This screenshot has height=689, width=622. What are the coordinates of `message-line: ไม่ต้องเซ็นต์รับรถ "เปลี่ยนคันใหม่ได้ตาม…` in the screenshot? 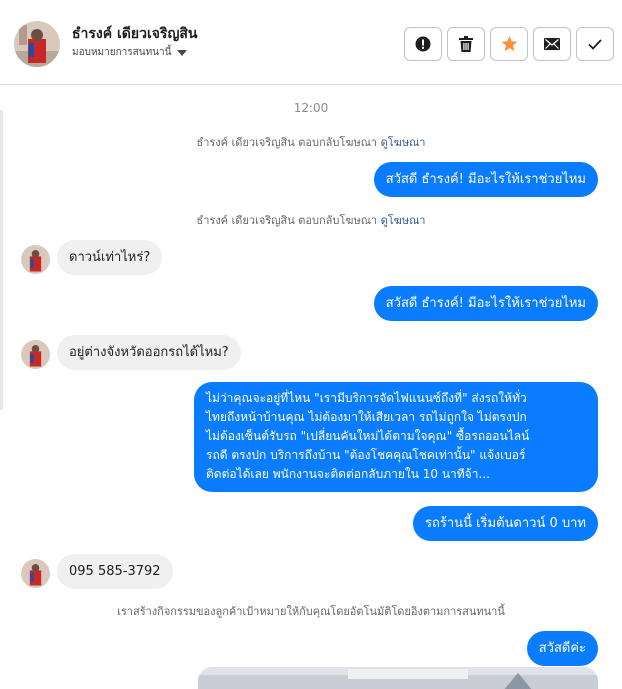 It's located at (368, 436).